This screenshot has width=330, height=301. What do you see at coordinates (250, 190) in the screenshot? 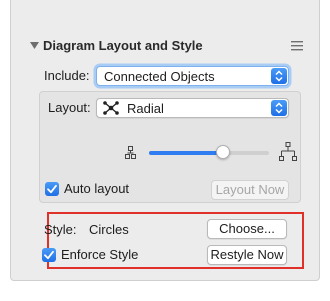
I see `layout-now-button: Layout Now` at bounding box center [250, 190].